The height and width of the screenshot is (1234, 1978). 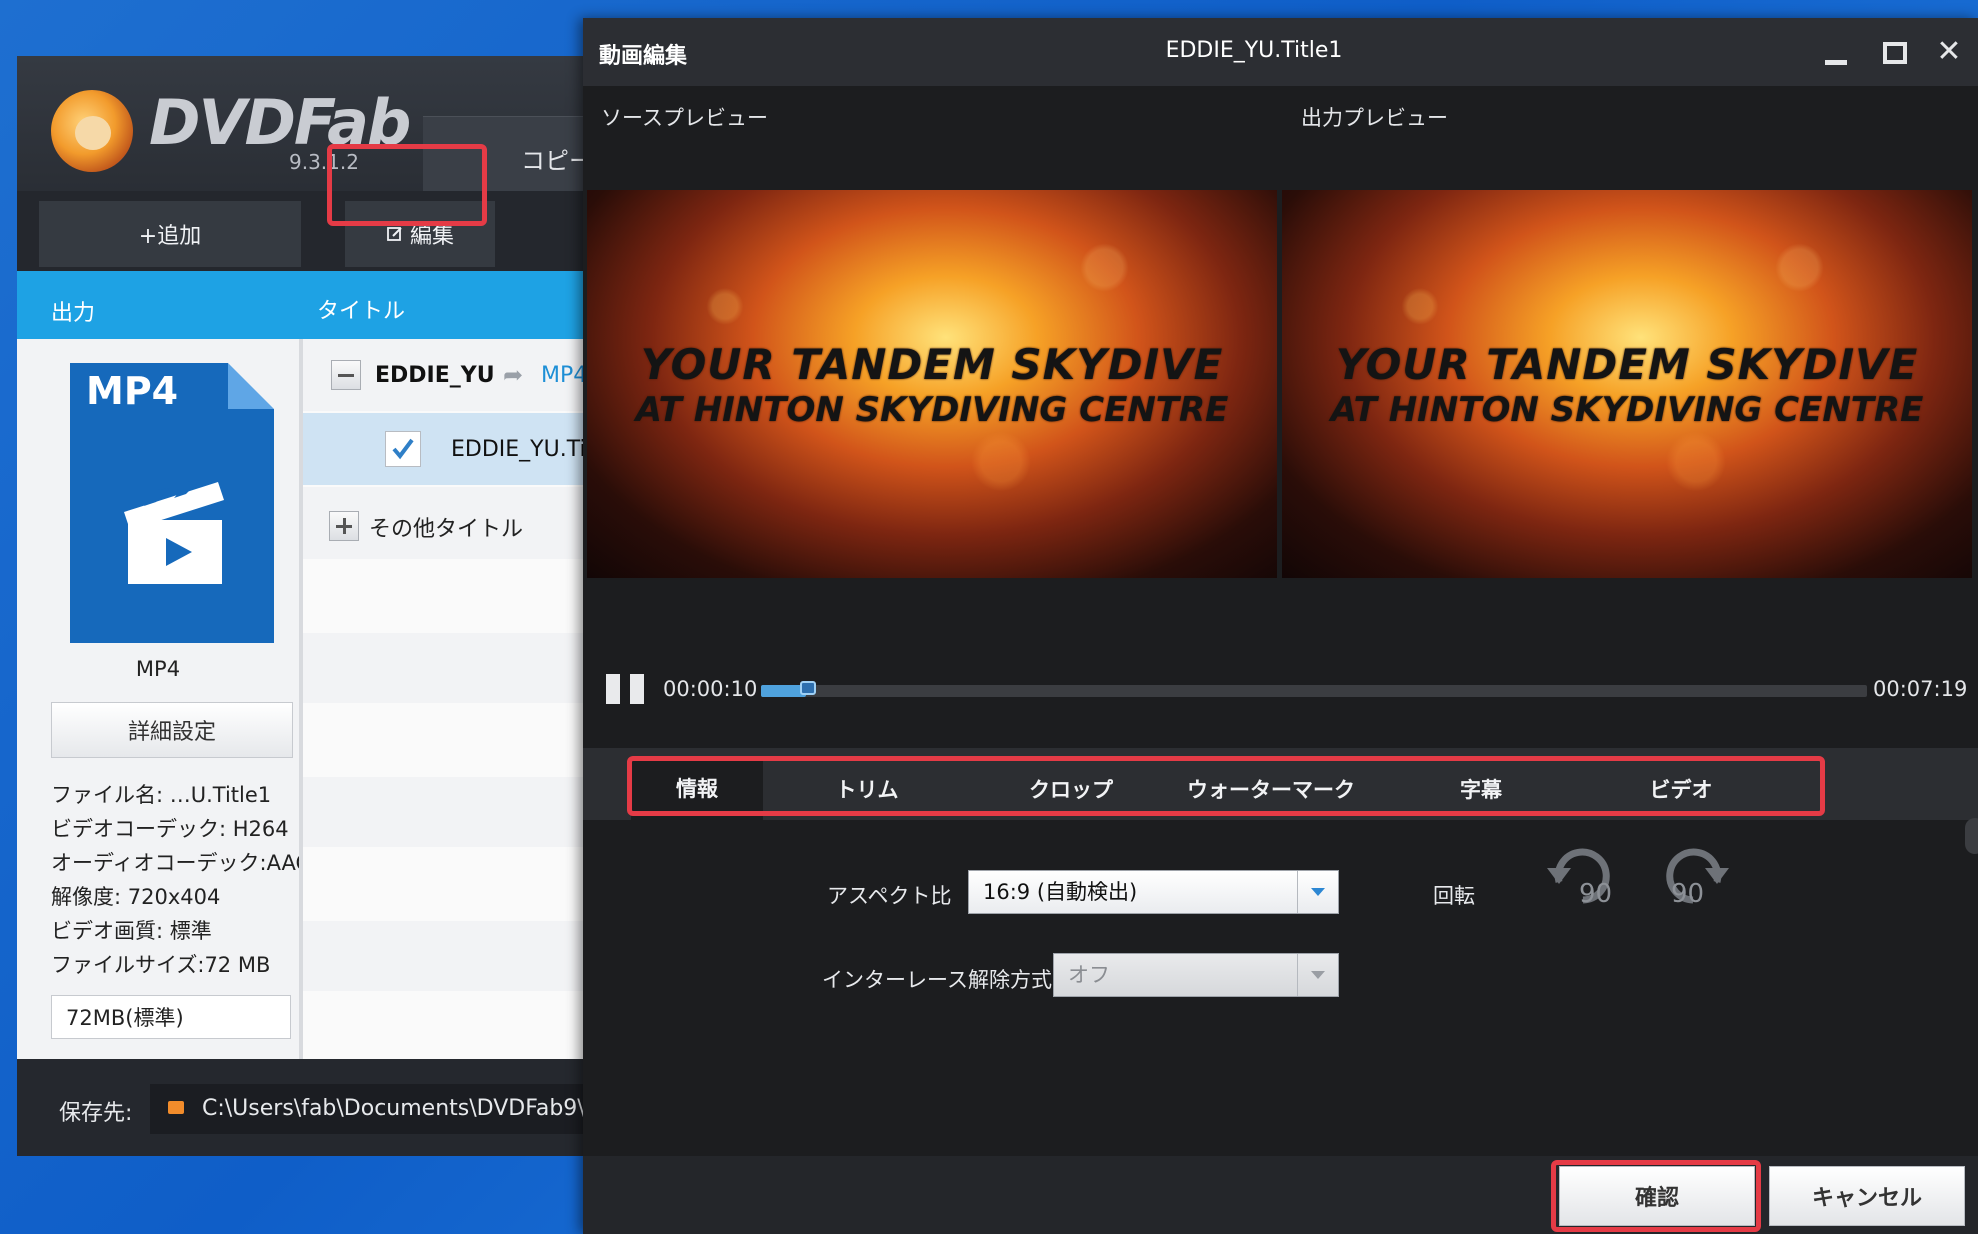 I want to click on destination-path: C:\Users\fab\Documents\DVDFab9\, so click(x=393, y=1108).